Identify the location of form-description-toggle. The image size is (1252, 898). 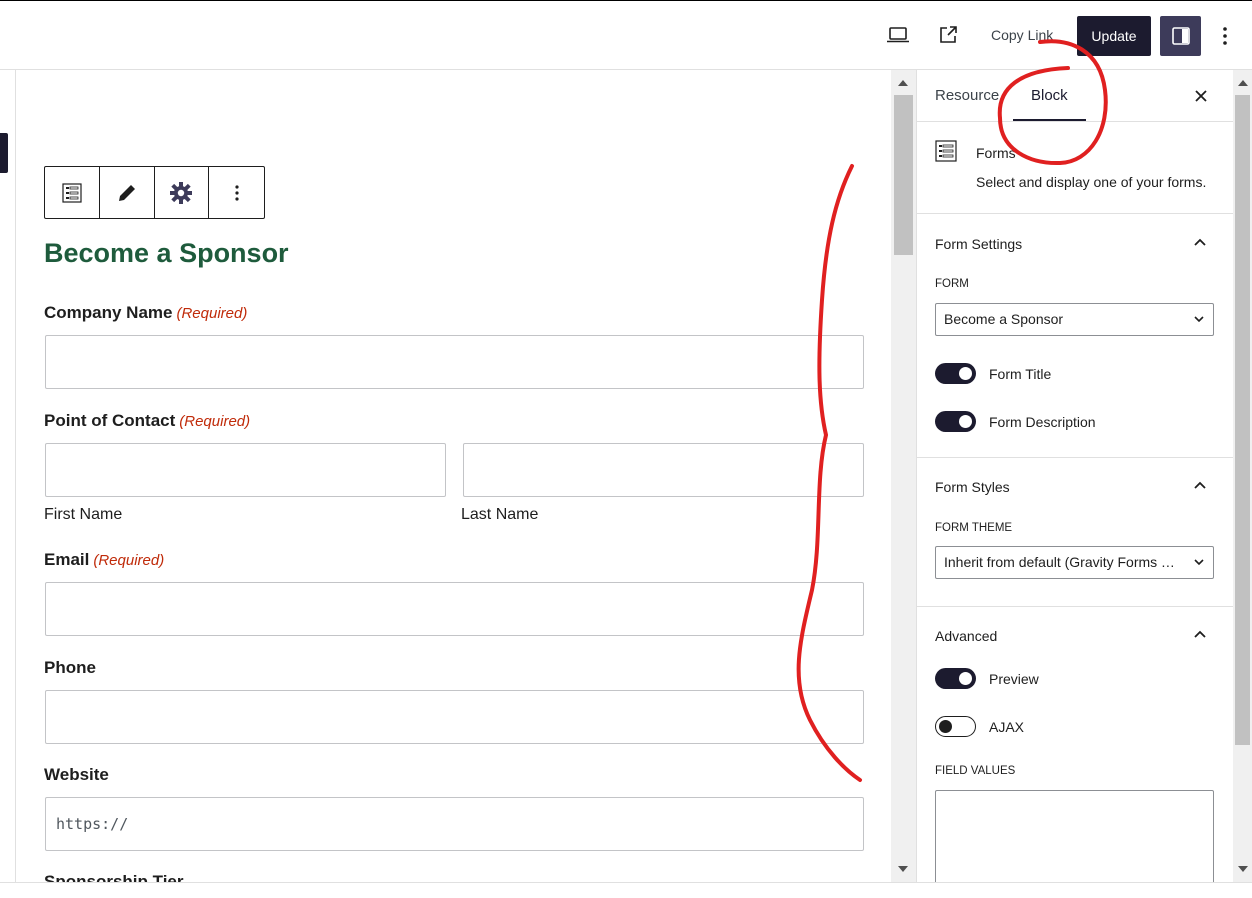
(955, 421).